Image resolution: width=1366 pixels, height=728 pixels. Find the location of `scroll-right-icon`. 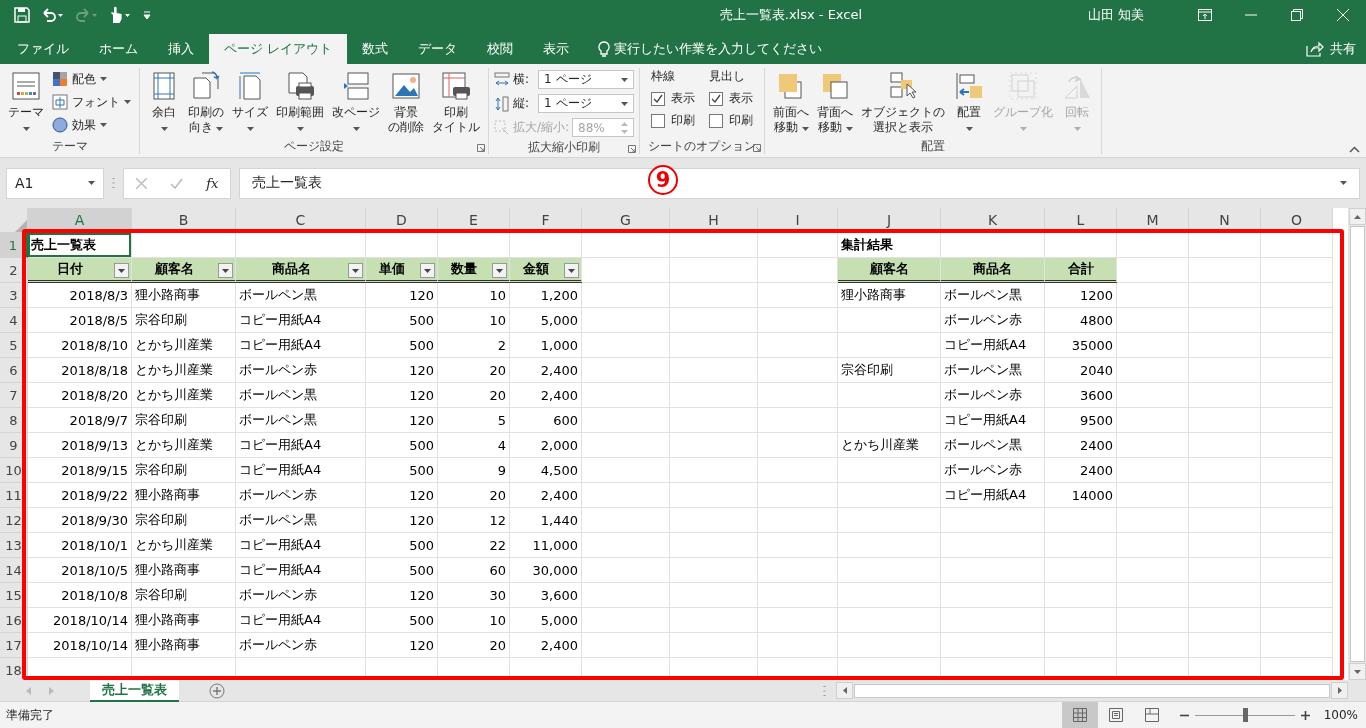

scroll-right-icon is located at coordinates (1339, 690).